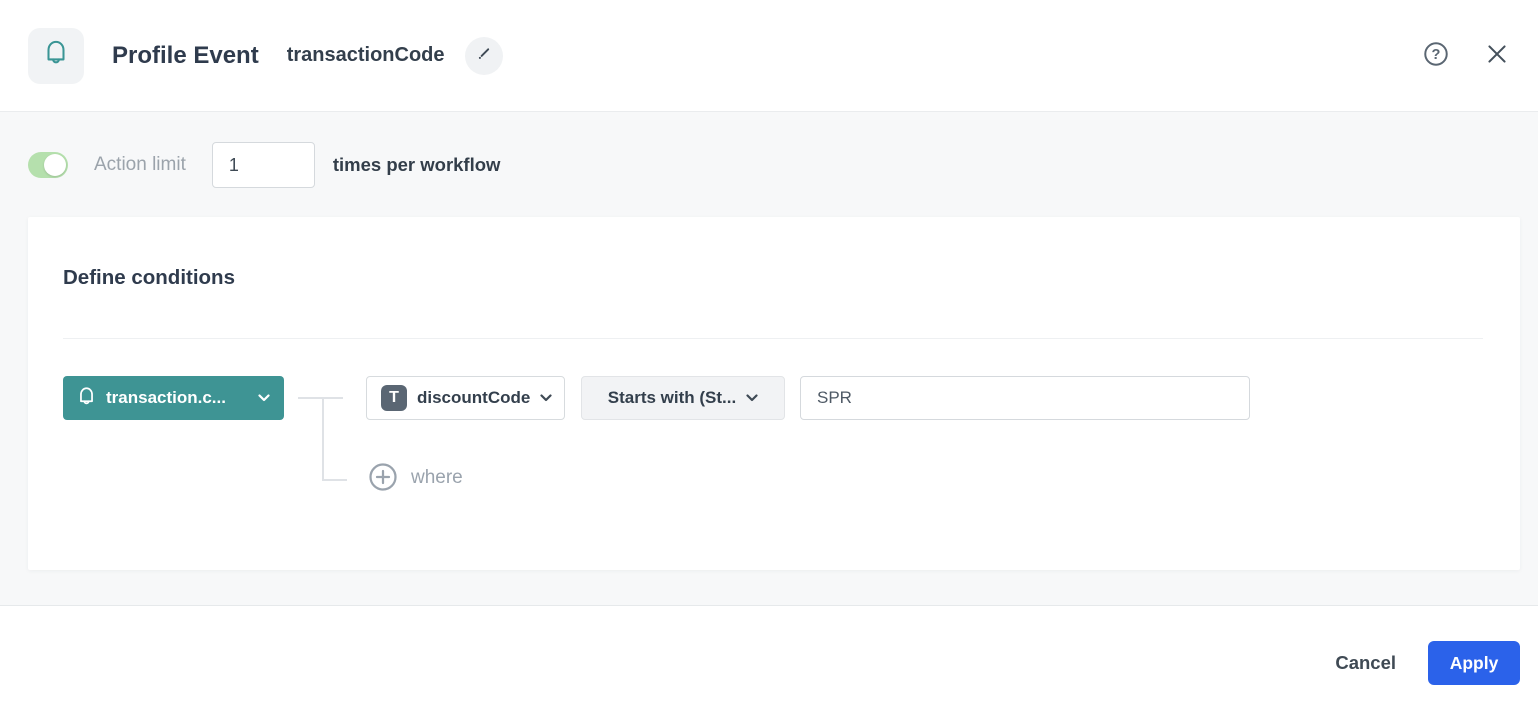 Image resolution: width=1538 pixels, height=720 pixels. What do you see at coordinates (1474, 663) in the screenshot?
I see `apply-button: Apply` at bounding box center [1474, 663].